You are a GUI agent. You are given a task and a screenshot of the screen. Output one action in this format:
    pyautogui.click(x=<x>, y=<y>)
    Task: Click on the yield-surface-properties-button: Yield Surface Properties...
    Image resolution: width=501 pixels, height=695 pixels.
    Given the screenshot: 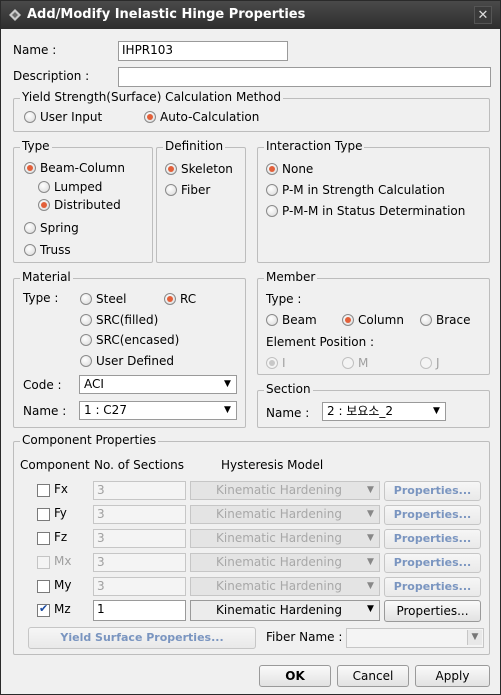 What is the action you would take?
    pyautogui.click(x=142, y=638)
    